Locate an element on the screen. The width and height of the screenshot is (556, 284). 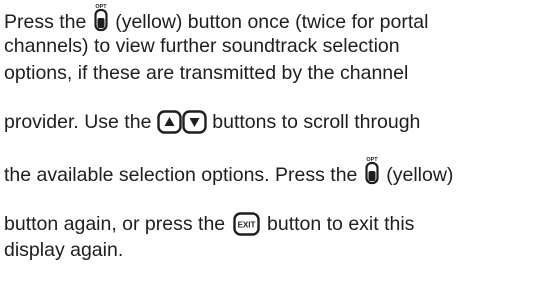
text-segment: button to exit this is located at coordinates (341, 224).